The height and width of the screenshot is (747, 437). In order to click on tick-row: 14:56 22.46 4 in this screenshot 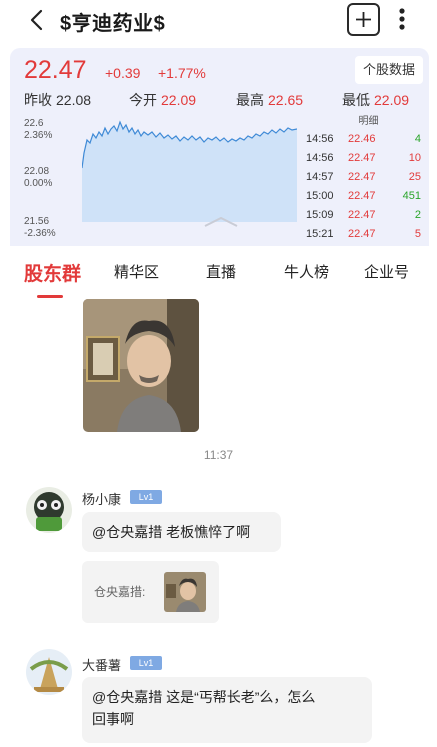, I will do `click(363, 139)`.